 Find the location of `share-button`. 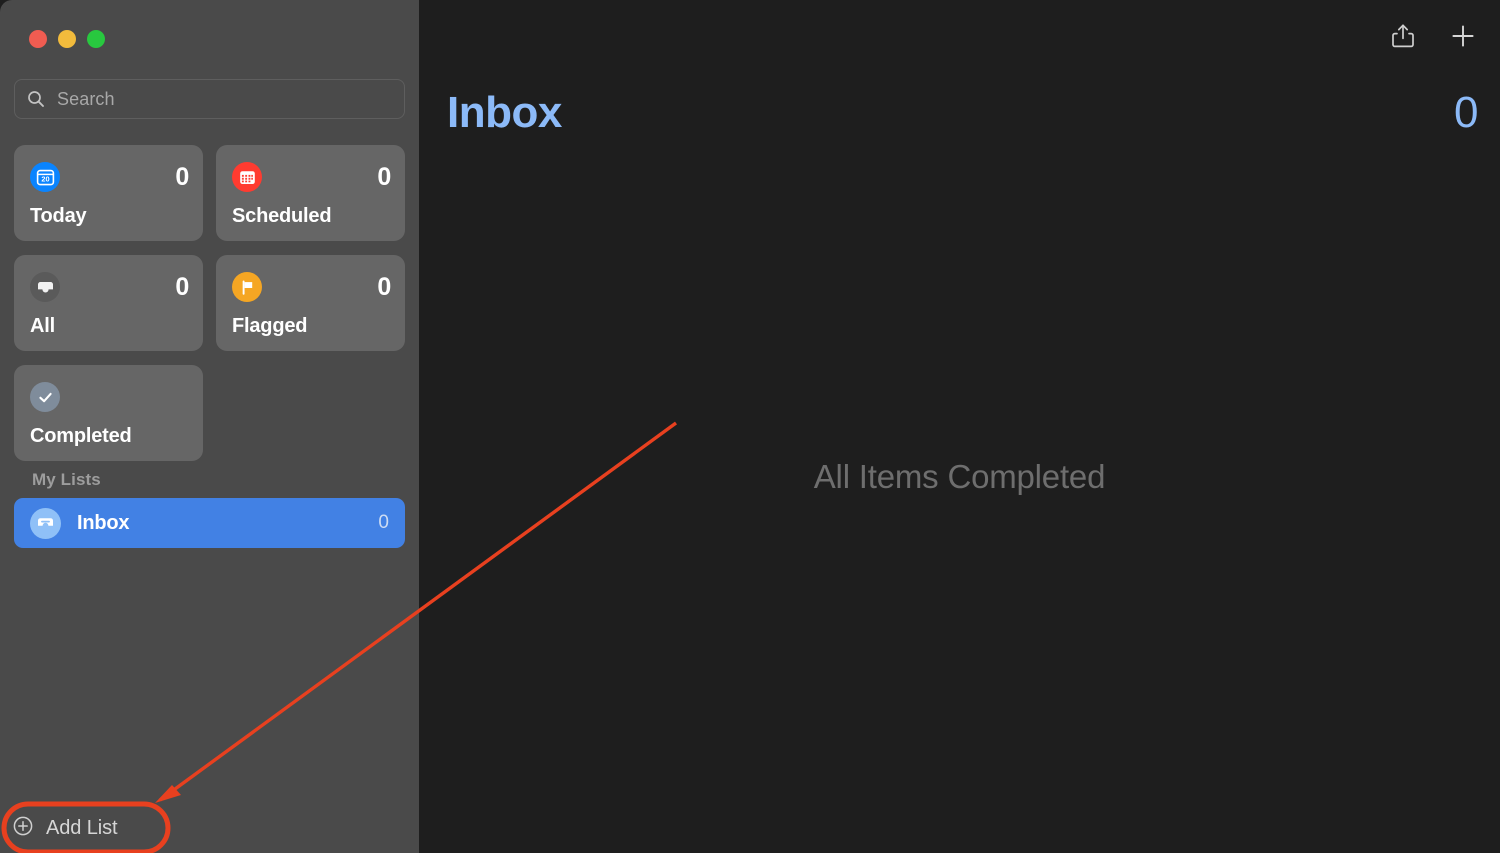

share-button is located at coordinates (1403, 36).